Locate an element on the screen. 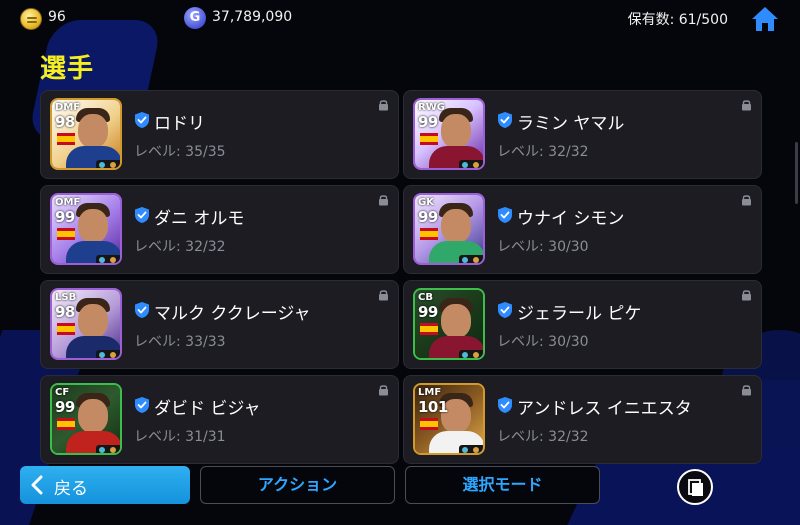 The image size is (800, 525). gp-balance: 37,789,090 is located at coordinates (252, 17).